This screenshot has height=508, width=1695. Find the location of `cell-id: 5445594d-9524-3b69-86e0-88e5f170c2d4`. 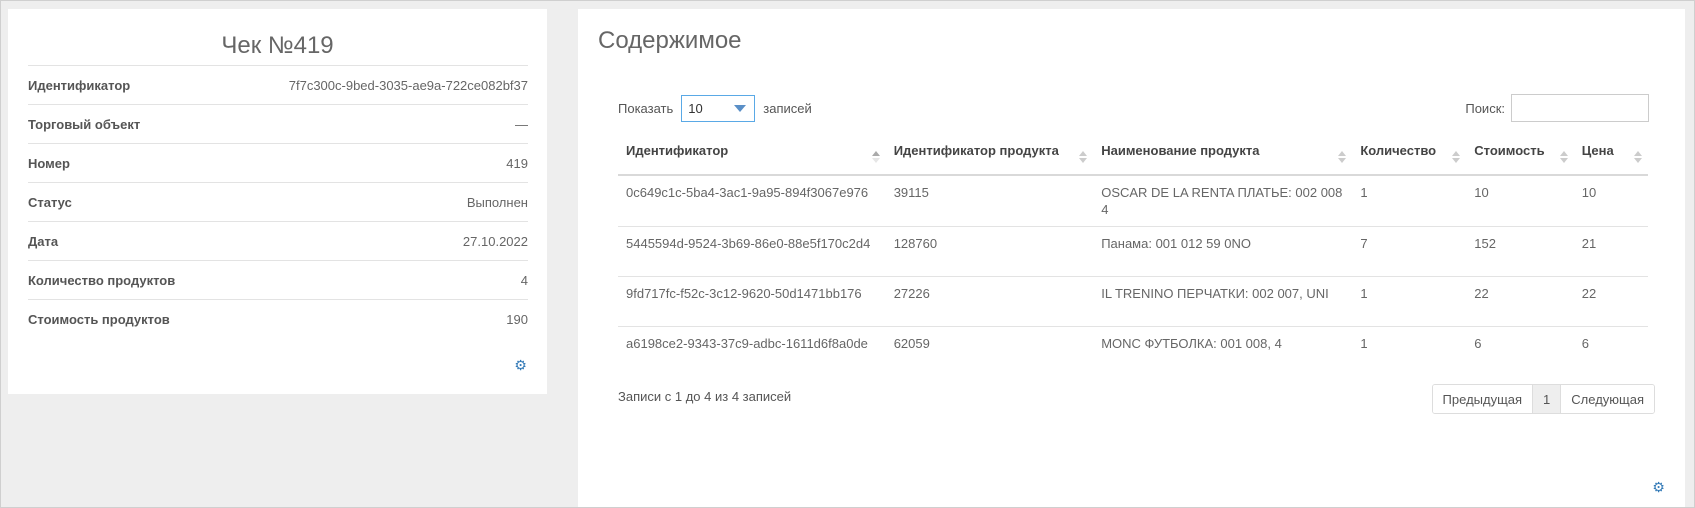

cell-id: 5445594d-9524-3b69-86e0-88e5f170c2d4 is located at coordinates (752, 251).